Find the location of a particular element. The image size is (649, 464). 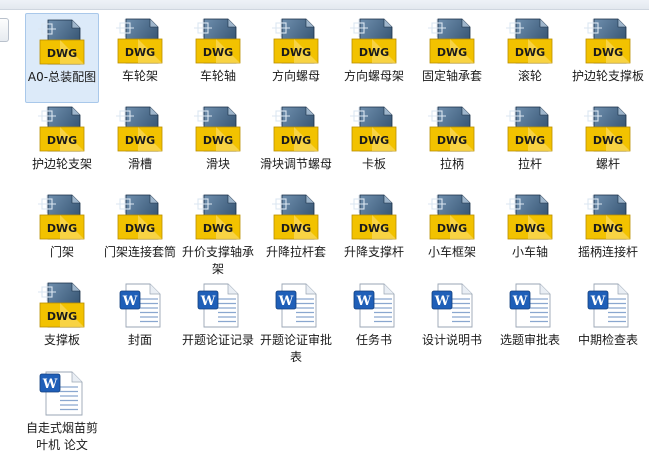

dwg-file-item: DWG 滑块调节螺母 is located at coordinates (296, 141).